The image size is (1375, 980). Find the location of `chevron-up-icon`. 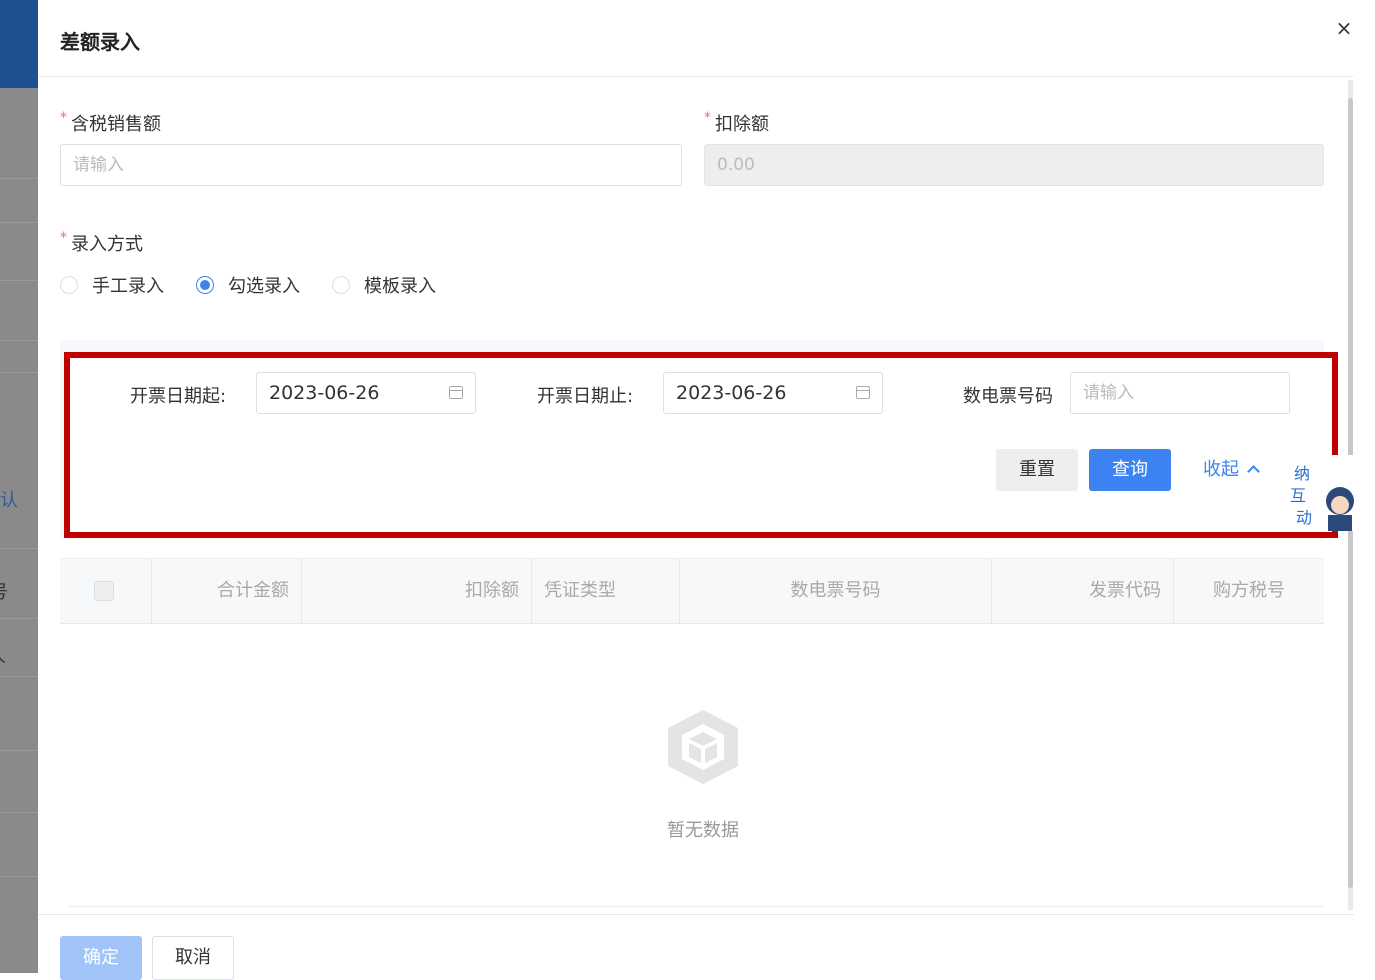

chevron-up-icon is located at coordinates (1253, 471).